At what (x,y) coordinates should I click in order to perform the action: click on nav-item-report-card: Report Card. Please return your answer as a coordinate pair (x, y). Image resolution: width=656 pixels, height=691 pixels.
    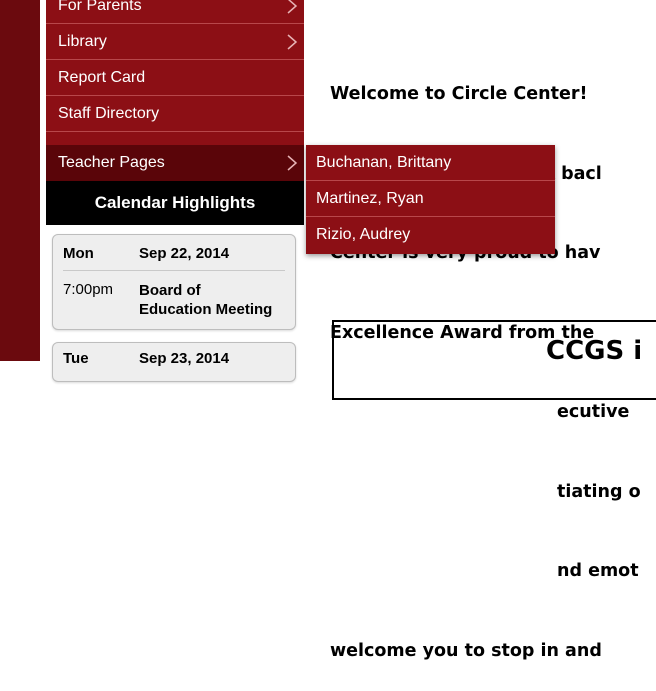
    Looking at the image, I should click on (175, 78).